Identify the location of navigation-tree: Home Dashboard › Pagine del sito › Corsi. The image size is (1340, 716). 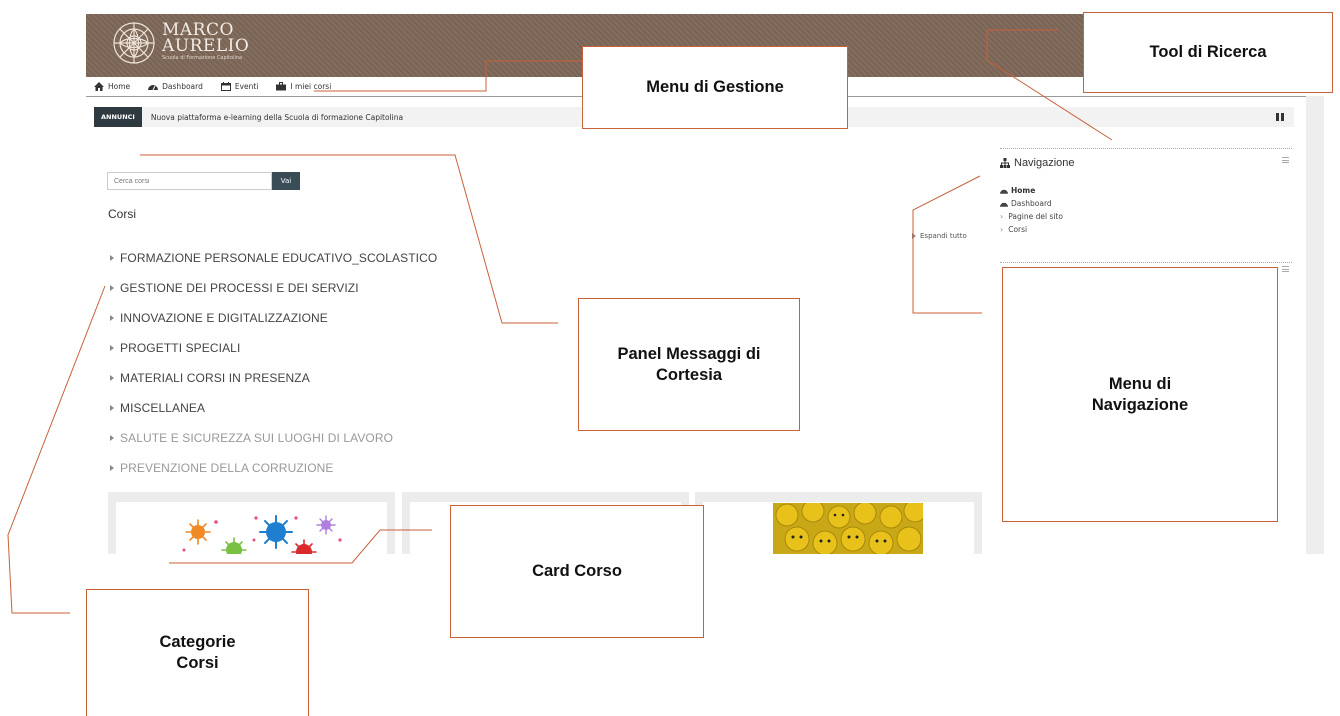
(1031, 210).